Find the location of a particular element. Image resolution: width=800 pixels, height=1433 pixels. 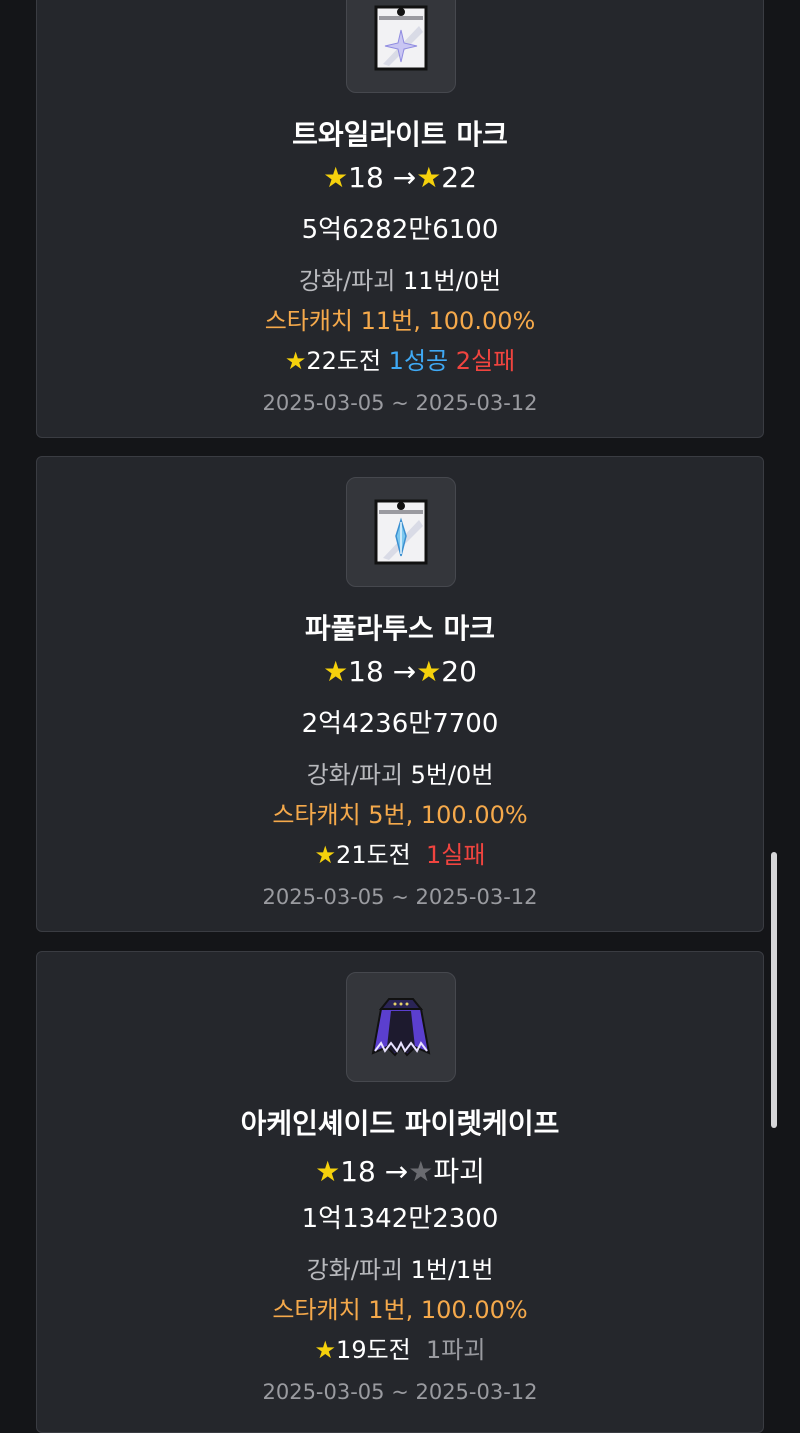

papulatus-mark-icon is located at coordinates (401, 532).